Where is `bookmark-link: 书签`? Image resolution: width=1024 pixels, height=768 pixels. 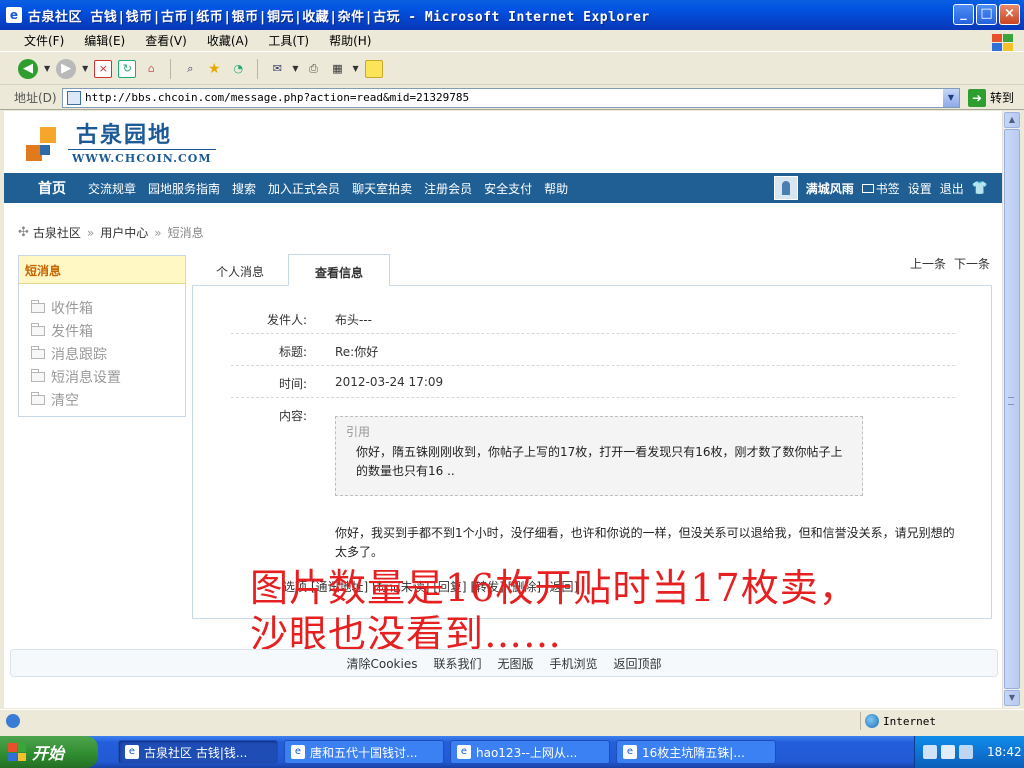
bookmark-link: 书签 is located at coordinates (880, 188).